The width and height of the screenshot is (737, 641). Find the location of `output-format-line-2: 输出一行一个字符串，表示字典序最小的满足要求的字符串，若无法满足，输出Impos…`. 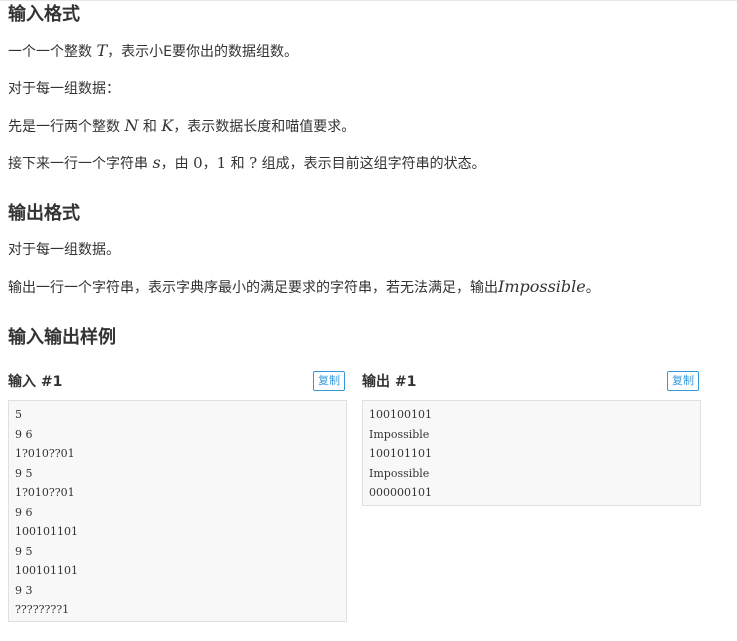

output-format-line-2: 输出一行一个字符串，表示字典序最小的满足要求的字符串，若无法满足，输出Impos… is located at coordinates (304, 287).